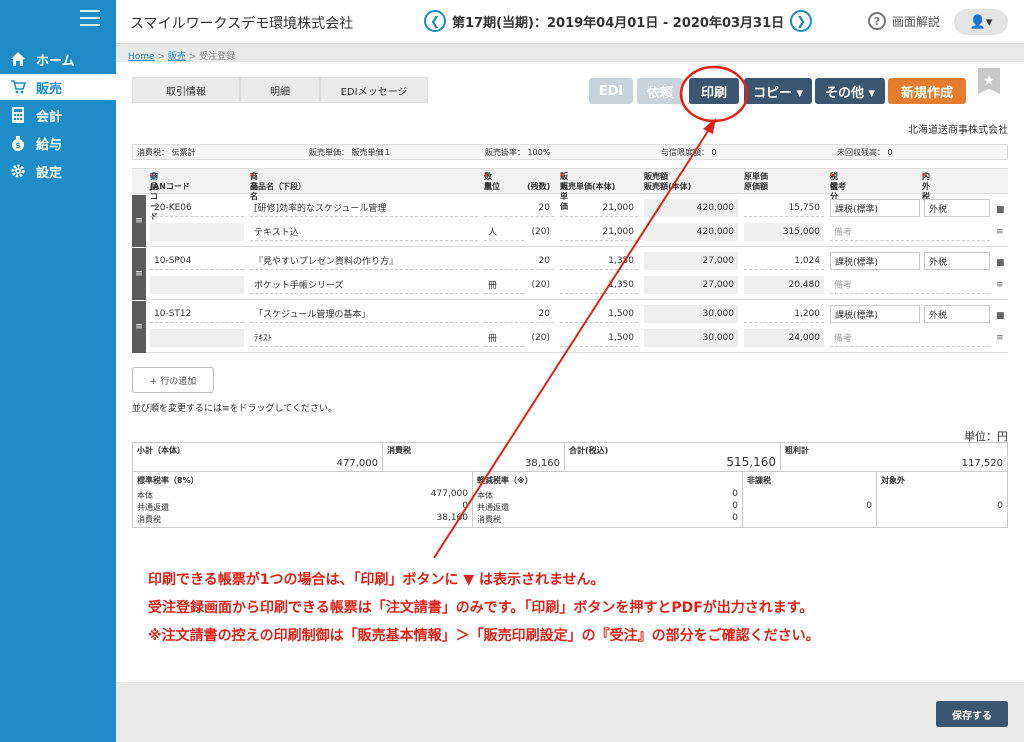  Describe the element at coordinates (660, 91) in the screenshot. I see `request-button: 依頼` at that location.